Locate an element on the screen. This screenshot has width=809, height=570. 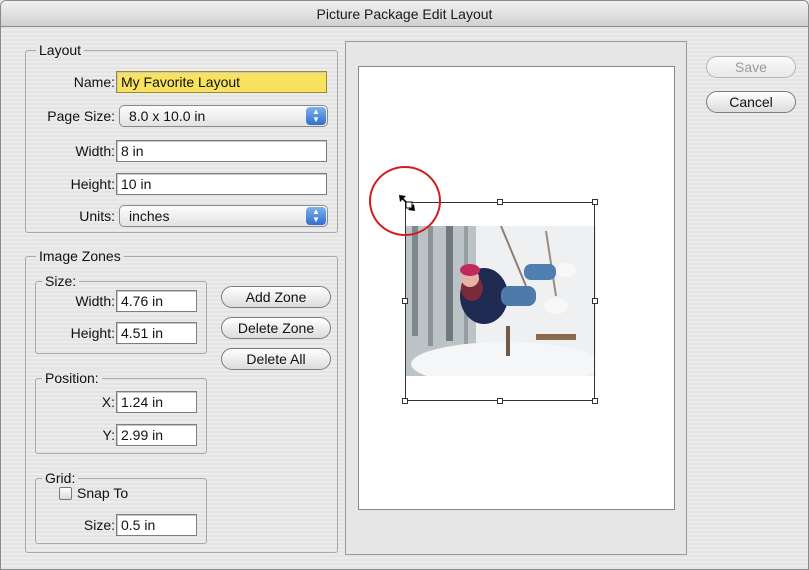
zone-width-label: Width: is located at coordinates (95, 301).